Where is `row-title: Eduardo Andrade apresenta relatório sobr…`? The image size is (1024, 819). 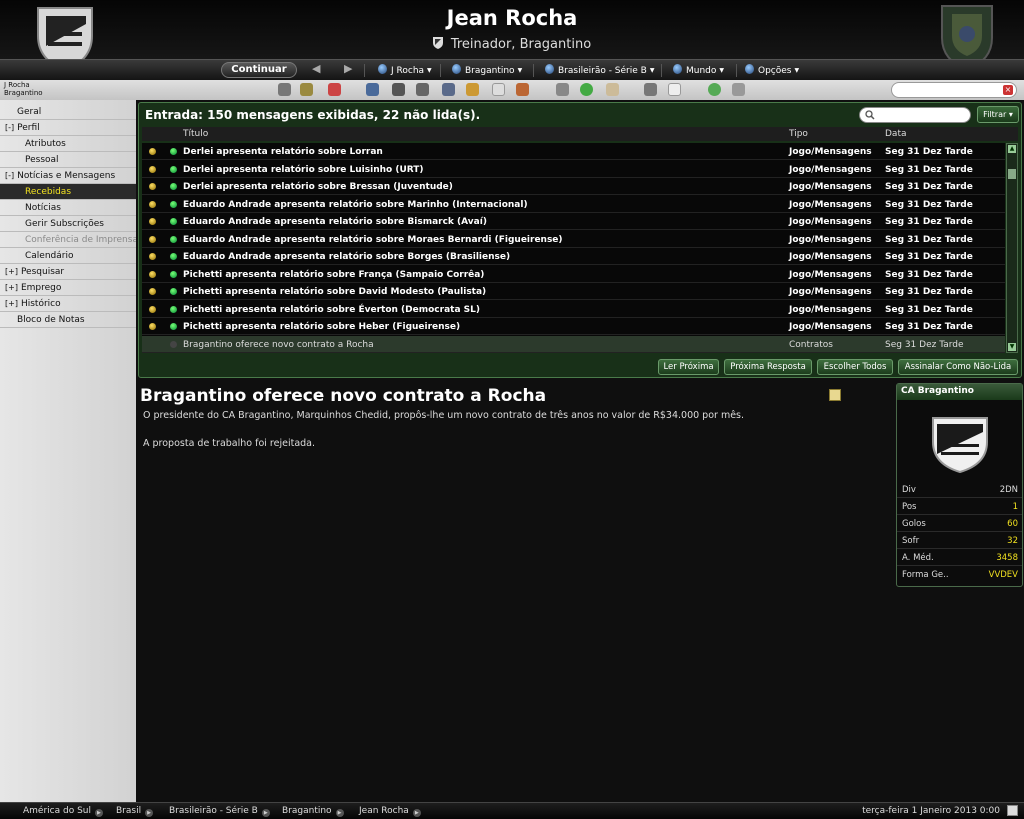 row-title: Eduardo Andrade apresenta relatório sobr… is located at coordinates (347, 257).